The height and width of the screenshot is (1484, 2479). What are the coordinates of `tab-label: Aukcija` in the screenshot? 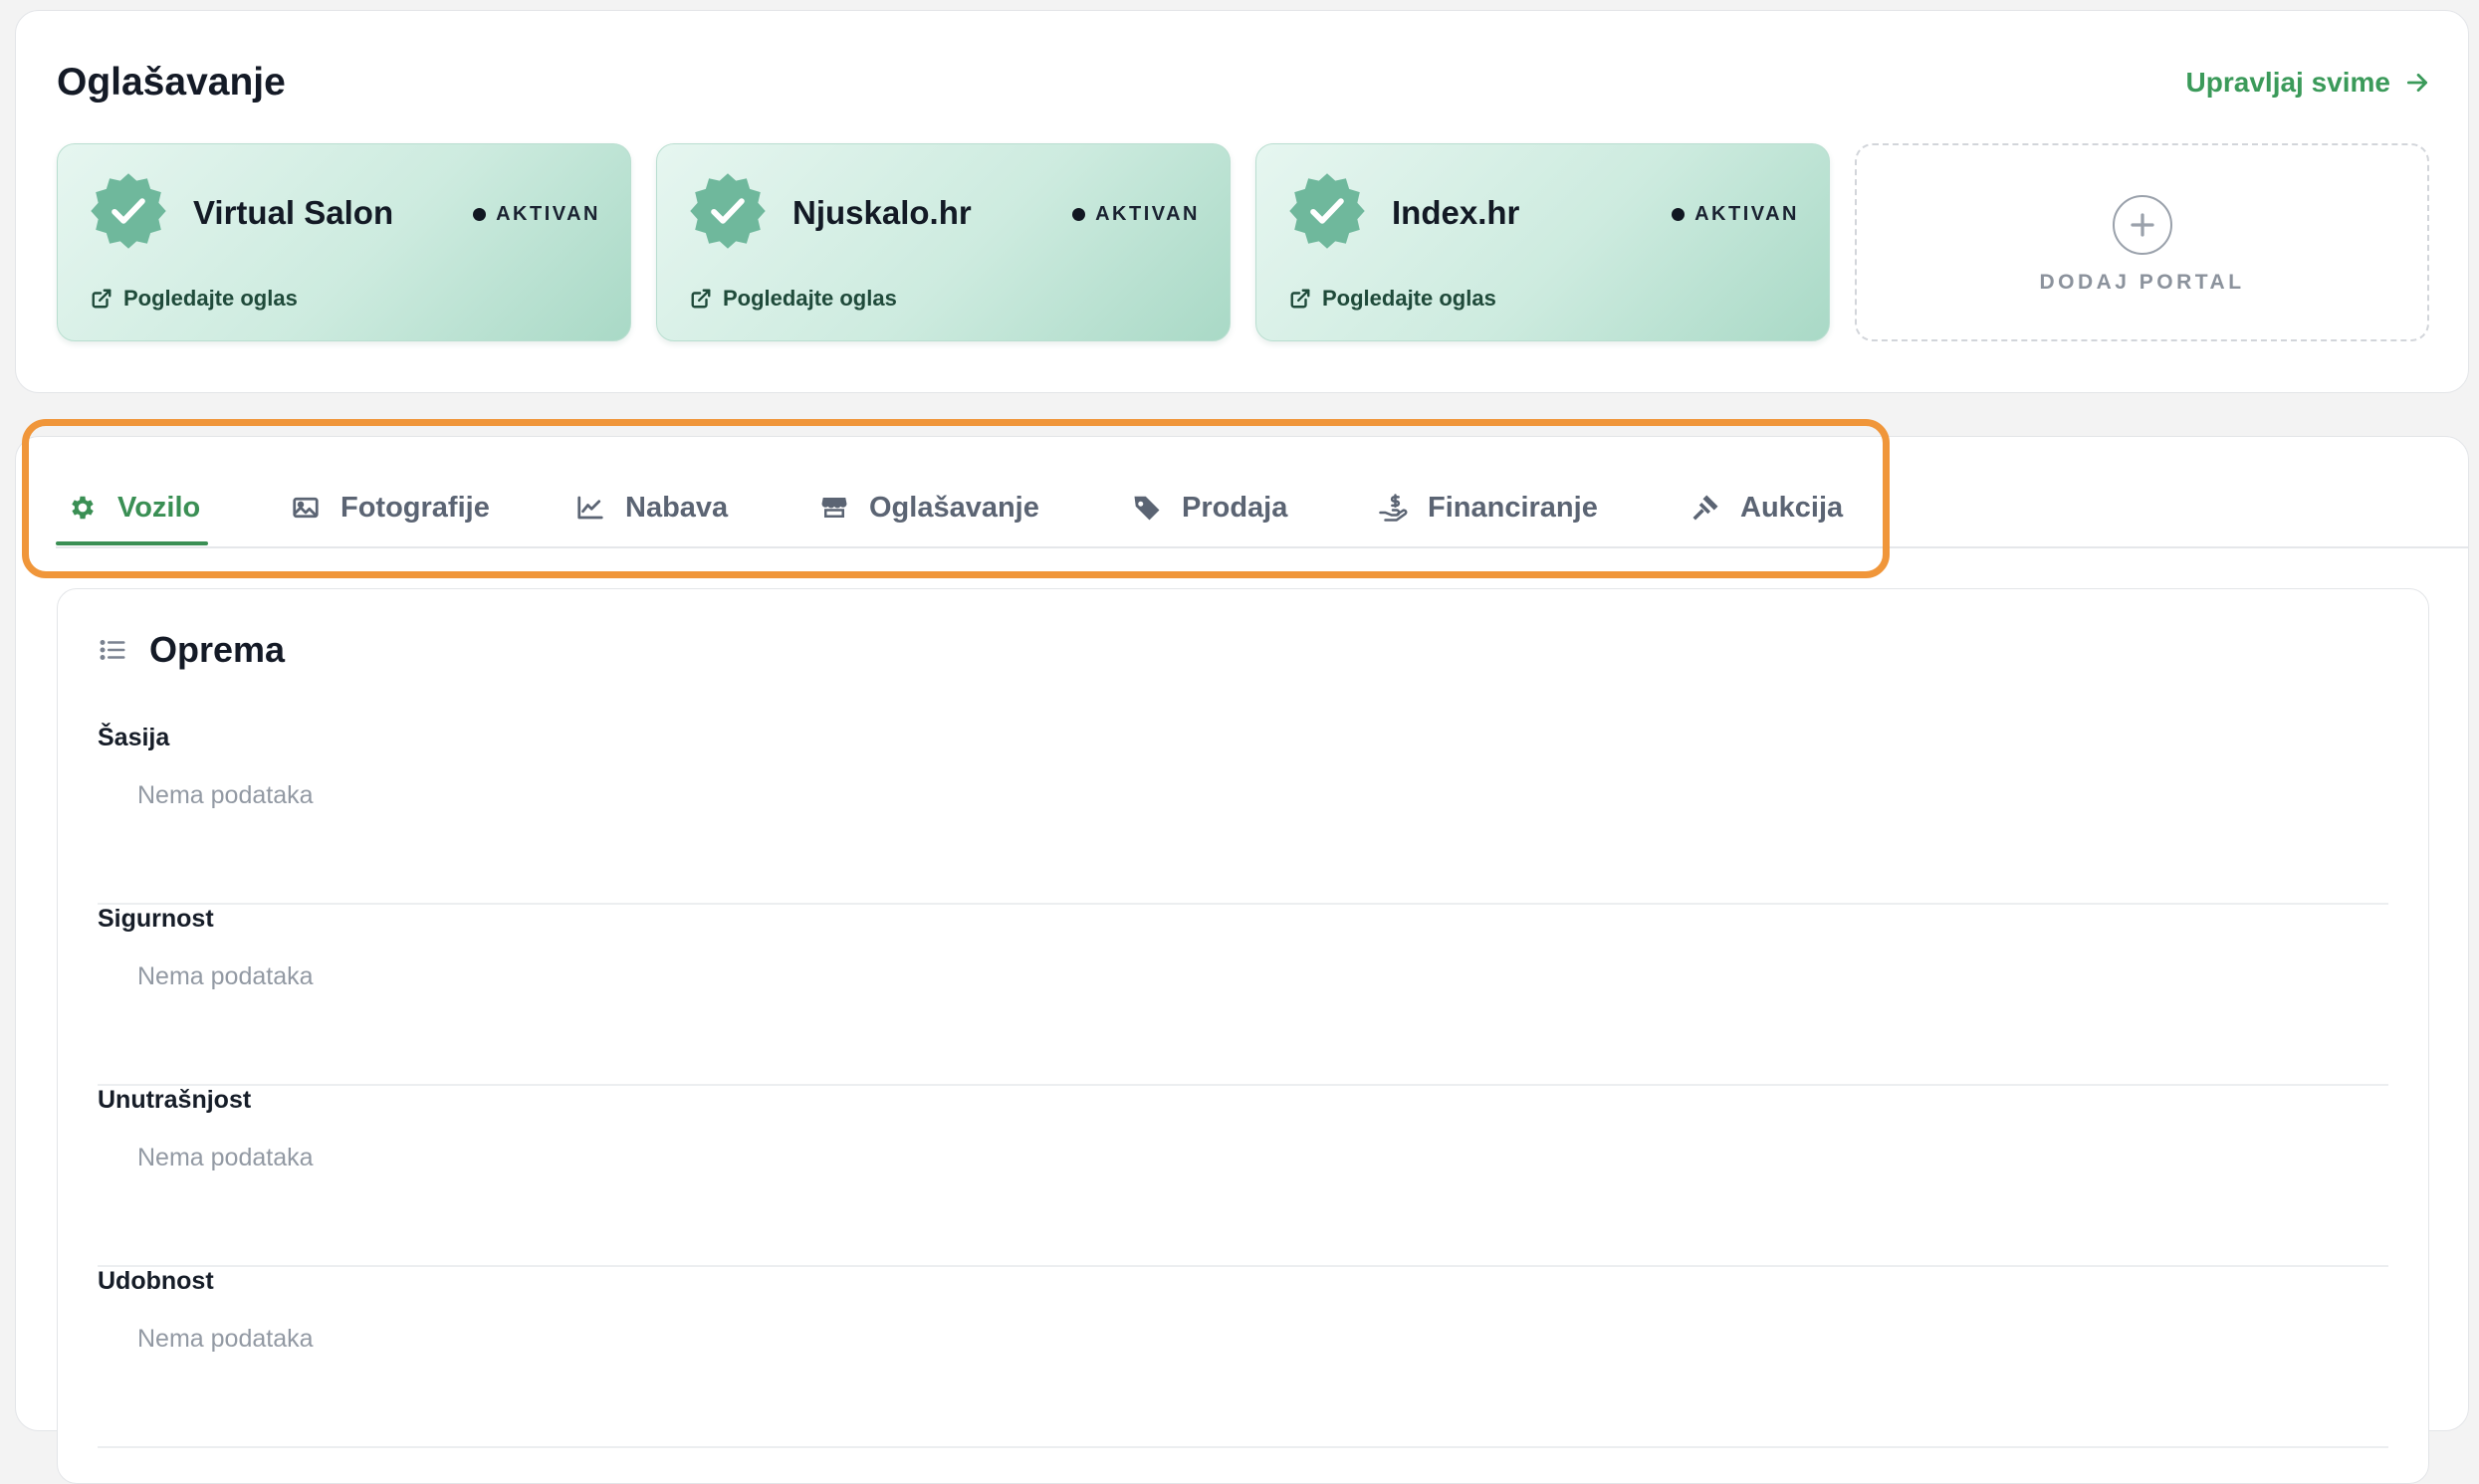 It's located at (1792, 508).